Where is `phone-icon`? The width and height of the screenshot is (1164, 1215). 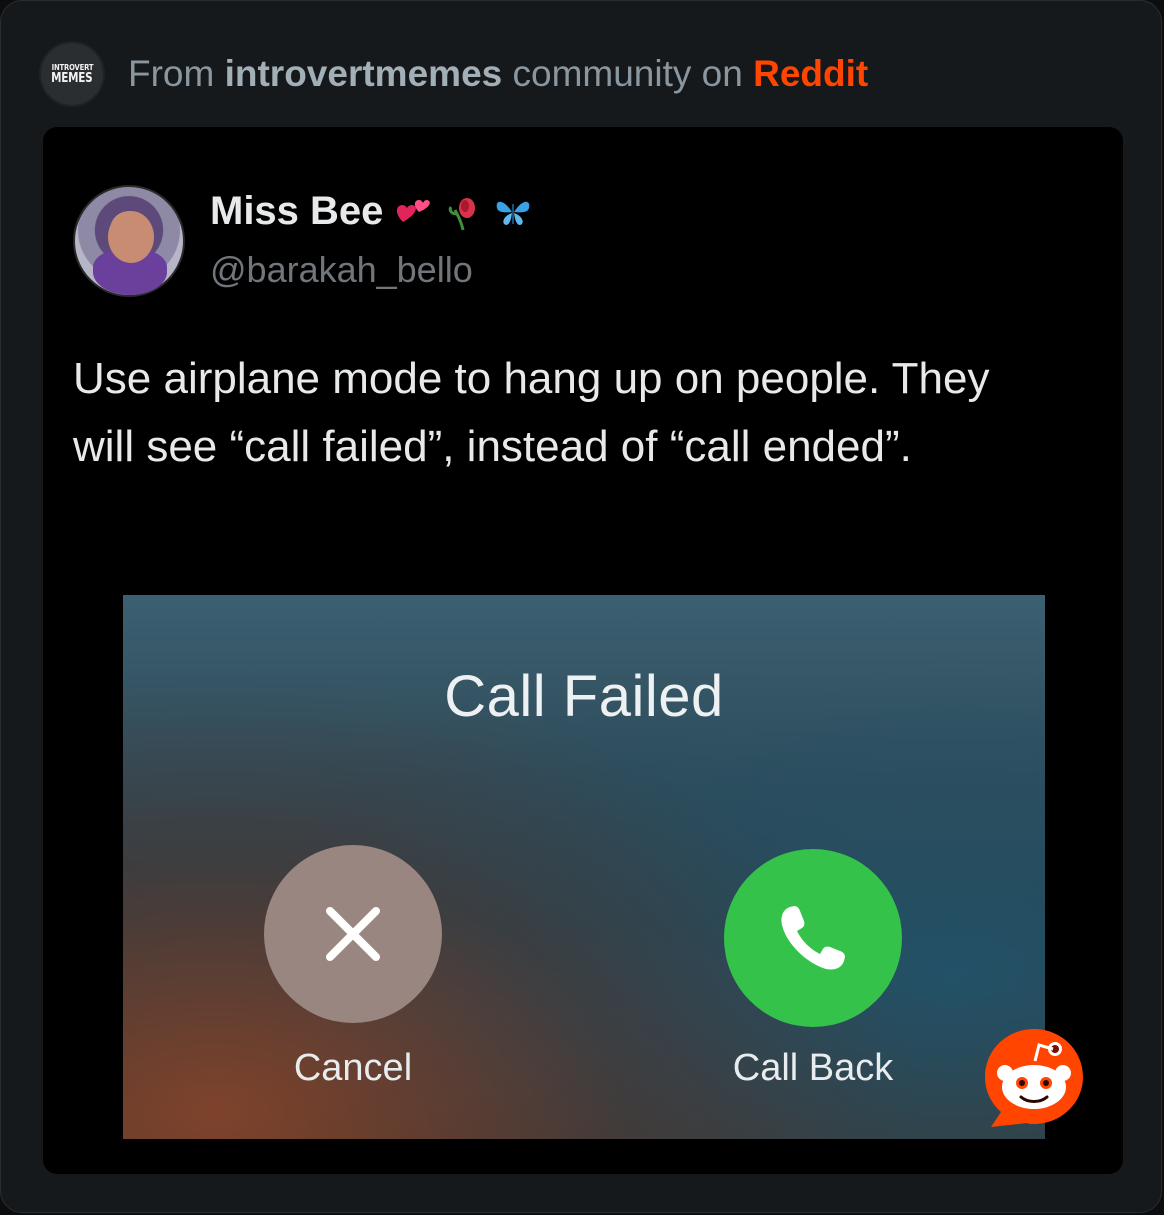 phone-icon is located at coordinates (813, 938).